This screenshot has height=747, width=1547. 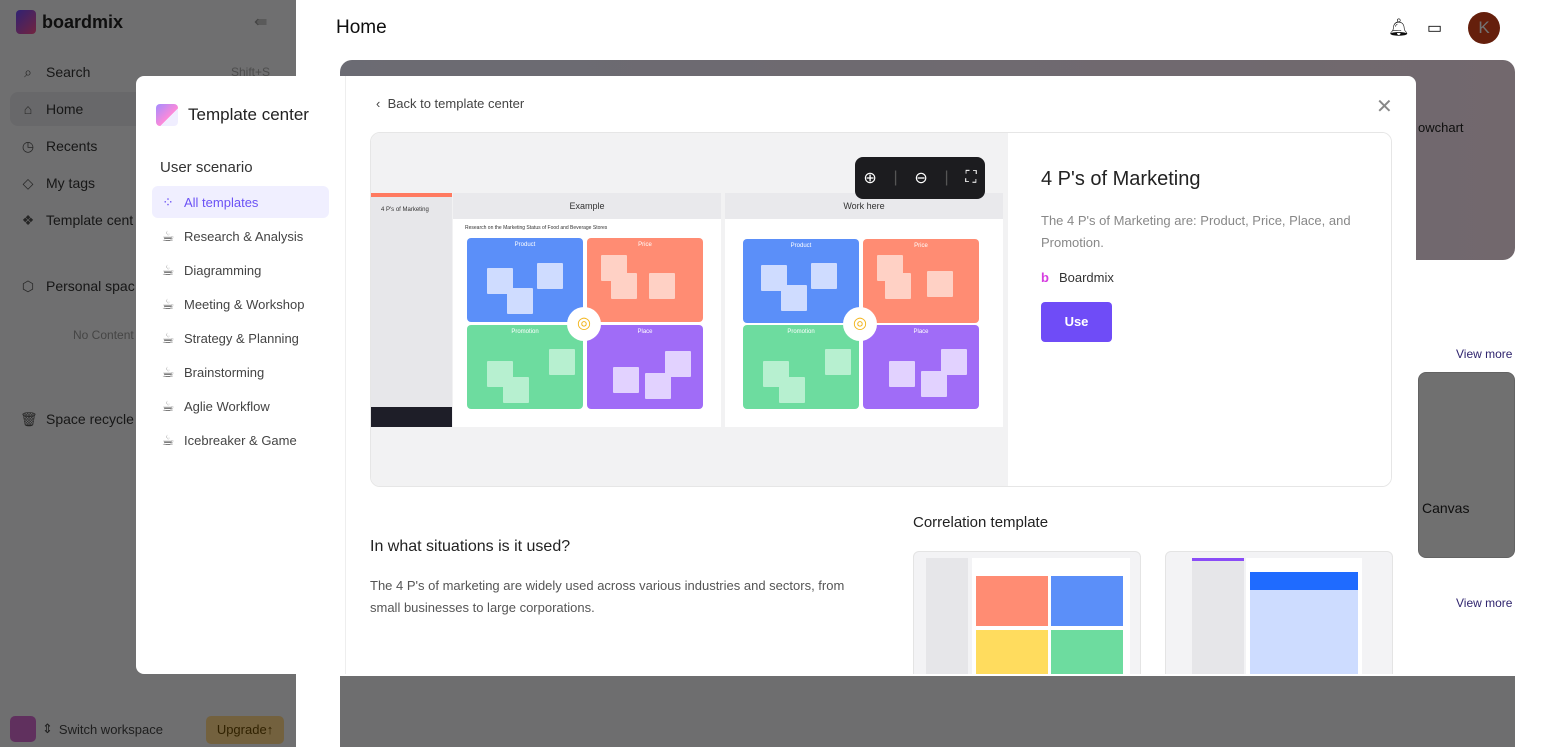 I want to click on situations-heading: In what situations is it used?, so click(x=470, y=546).